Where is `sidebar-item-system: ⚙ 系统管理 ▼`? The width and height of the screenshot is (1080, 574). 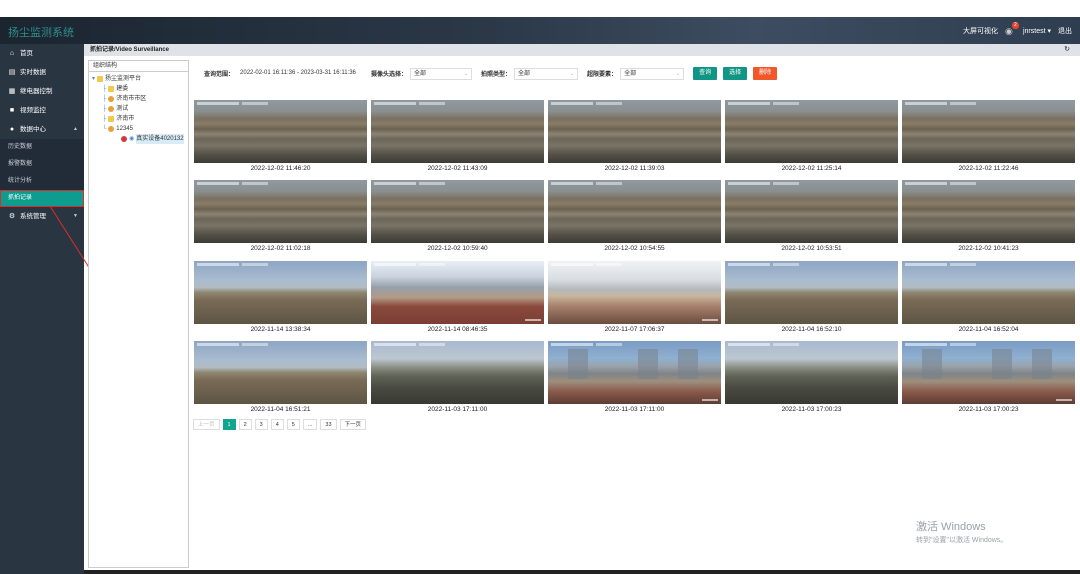 sidebar-item-system: ⚙ 系统管理 ▼ is located at coordinates (42, 216).